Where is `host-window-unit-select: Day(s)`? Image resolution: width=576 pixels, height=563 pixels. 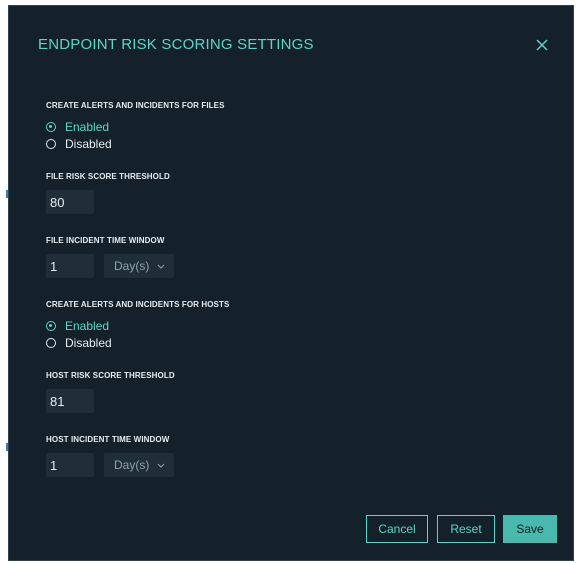
host-window-unit-select: Day(s) is located at coordinates (139, 465).